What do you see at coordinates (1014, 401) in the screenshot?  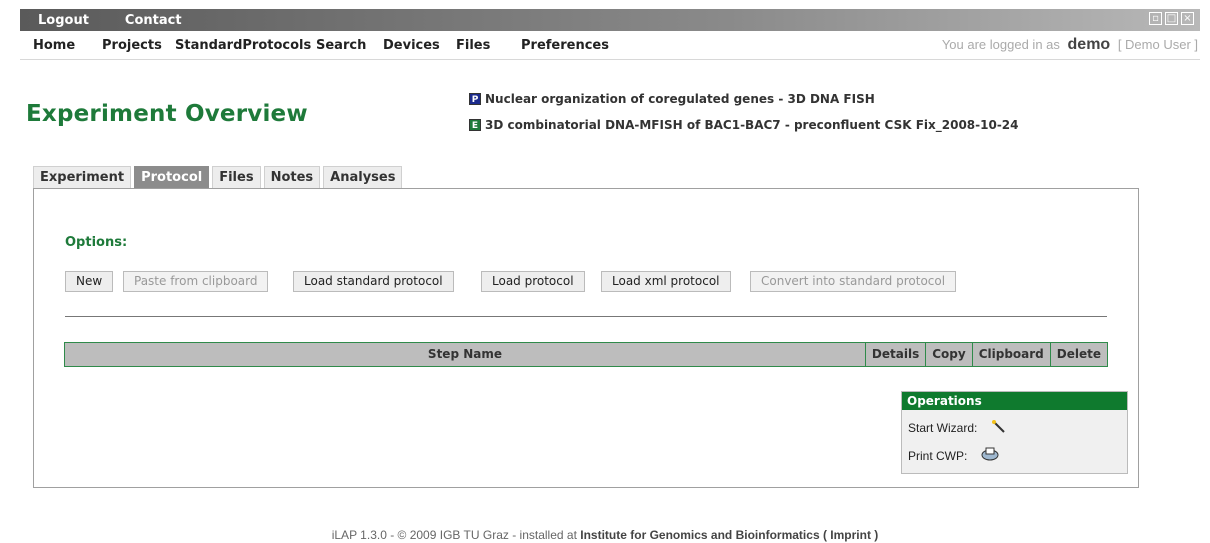 I see `operations-header: Operations` at bounding box center [1014, 401].